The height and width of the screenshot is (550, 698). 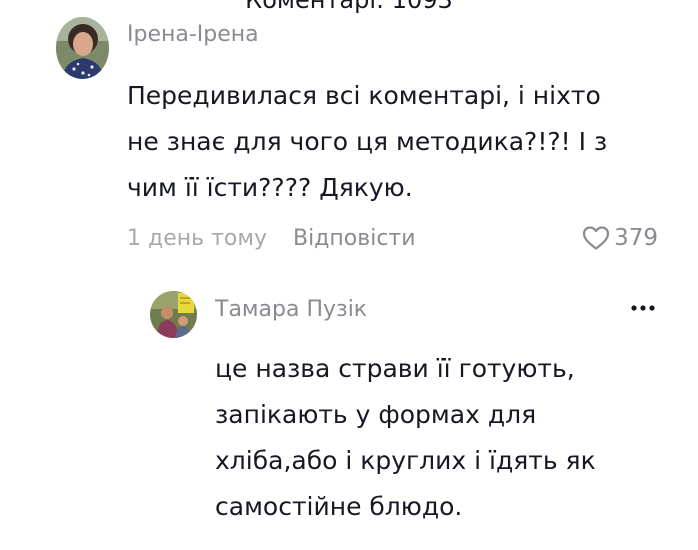 I want to click on commenter-username: Ірена-Ірена, so click(x=193, y=34).